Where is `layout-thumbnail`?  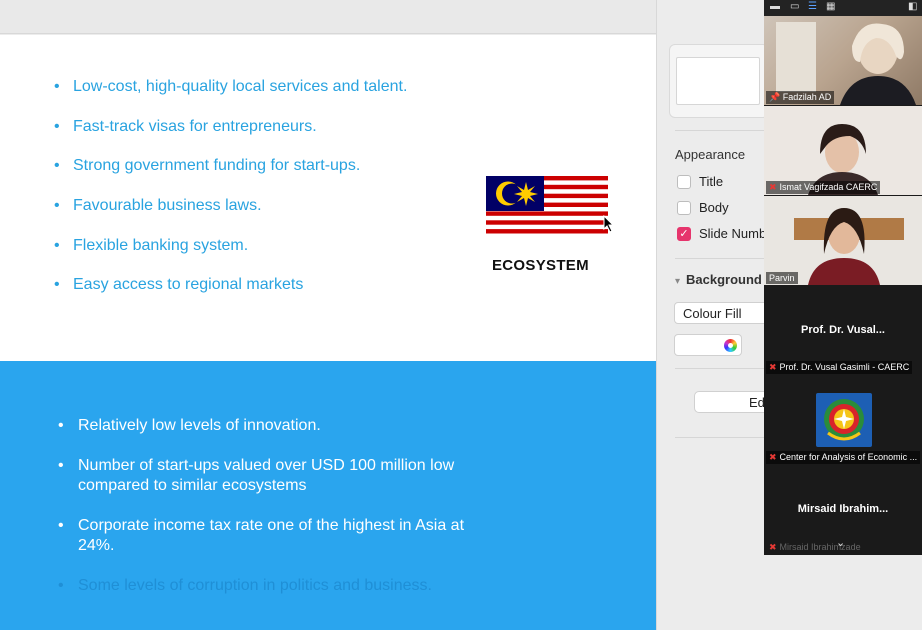 layout-thumbnail is located at coordinates (718, 81).